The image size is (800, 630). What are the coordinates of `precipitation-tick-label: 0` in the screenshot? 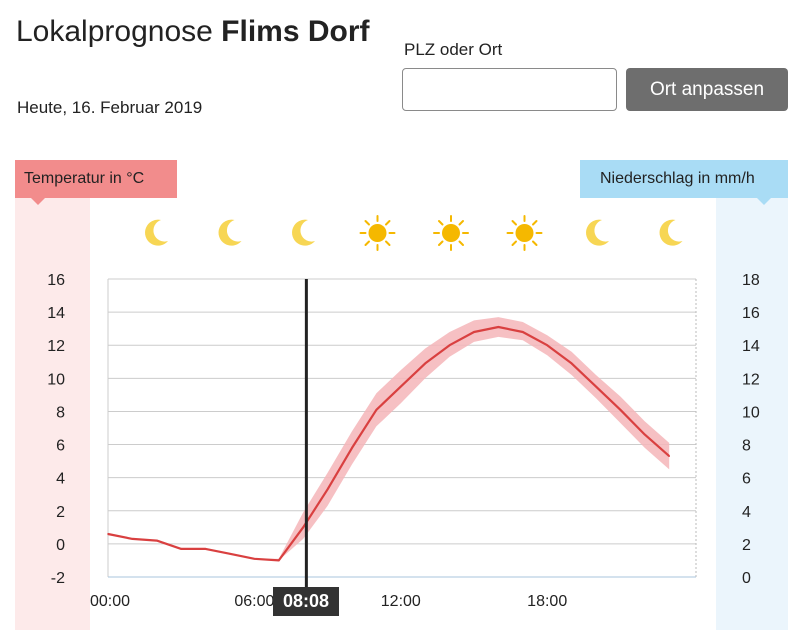 It's located at (746, 578).